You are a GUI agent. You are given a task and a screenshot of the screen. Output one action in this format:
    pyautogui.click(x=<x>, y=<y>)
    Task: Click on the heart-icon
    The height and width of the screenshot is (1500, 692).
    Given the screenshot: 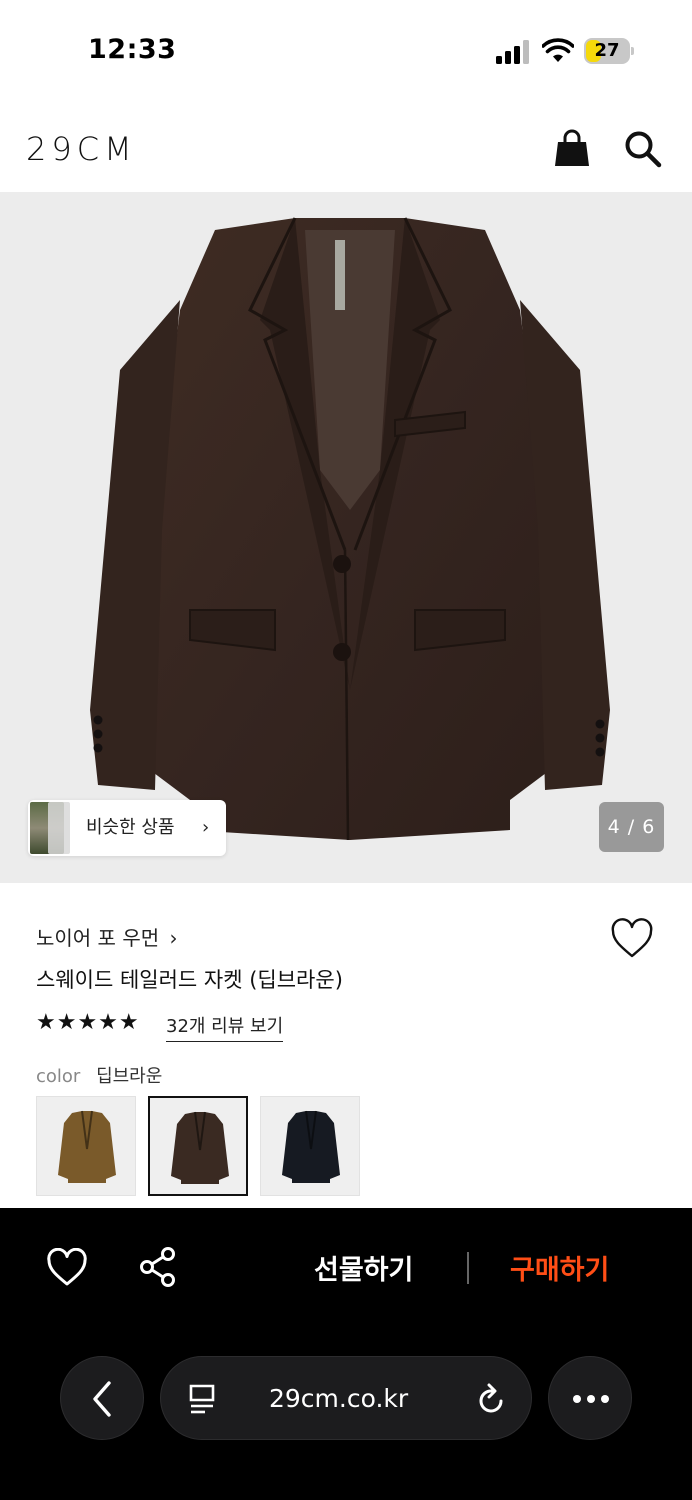 What is the action you would take?
    pyautogui.click(x=67, y=1268)
    